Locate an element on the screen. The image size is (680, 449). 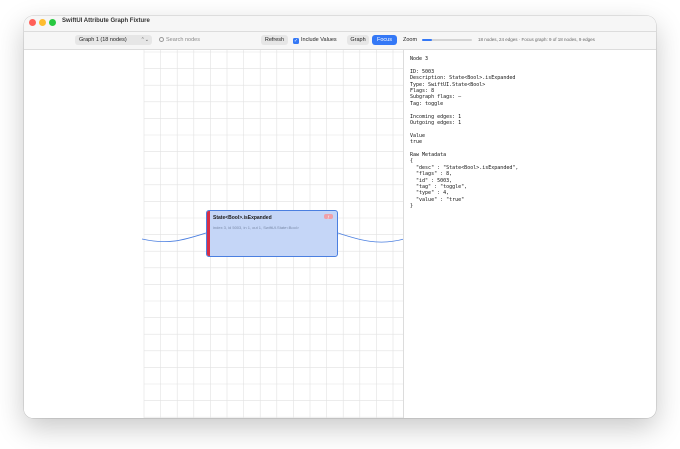
zoom-slider is located at coordinates (447, 40).